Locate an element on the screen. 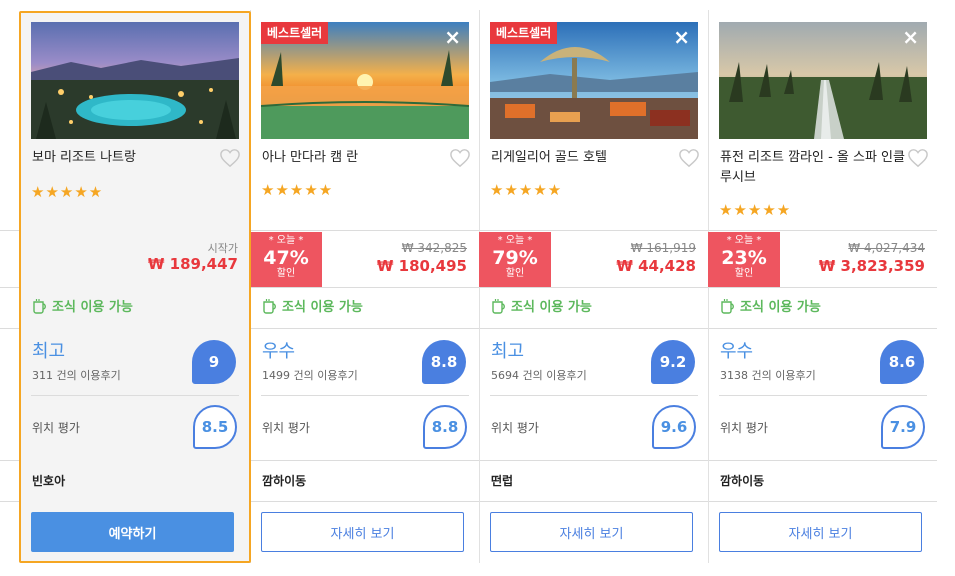  book-button: 예약하기 is located at coordinates (132, 532).